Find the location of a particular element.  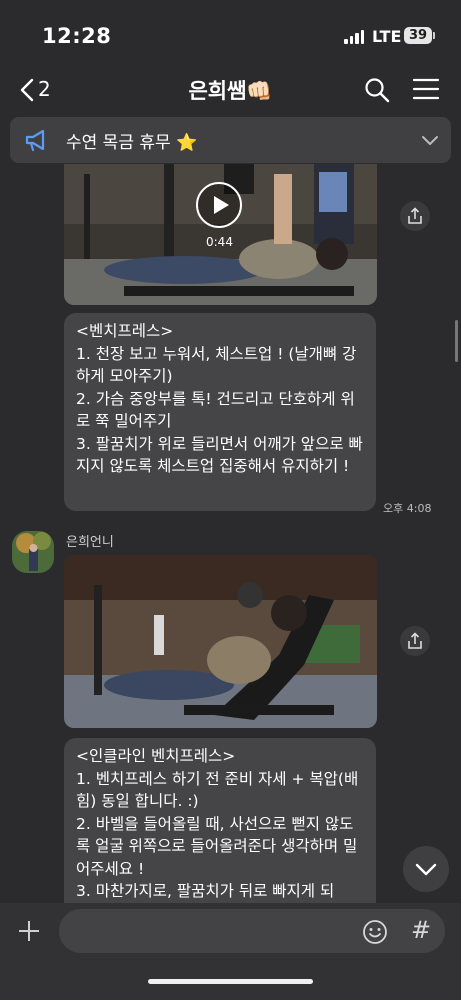

hash-icon: # is located at coordinates (421, 930).